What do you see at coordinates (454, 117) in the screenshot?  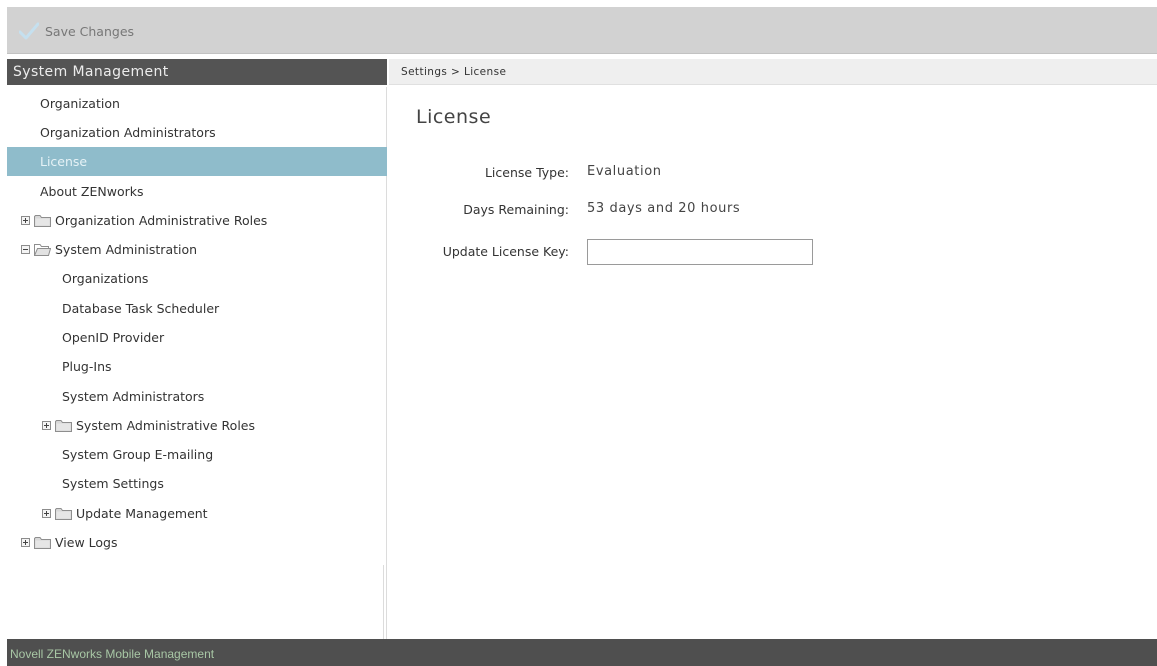 I see `page-title: License` at bounding box center [454, 117].